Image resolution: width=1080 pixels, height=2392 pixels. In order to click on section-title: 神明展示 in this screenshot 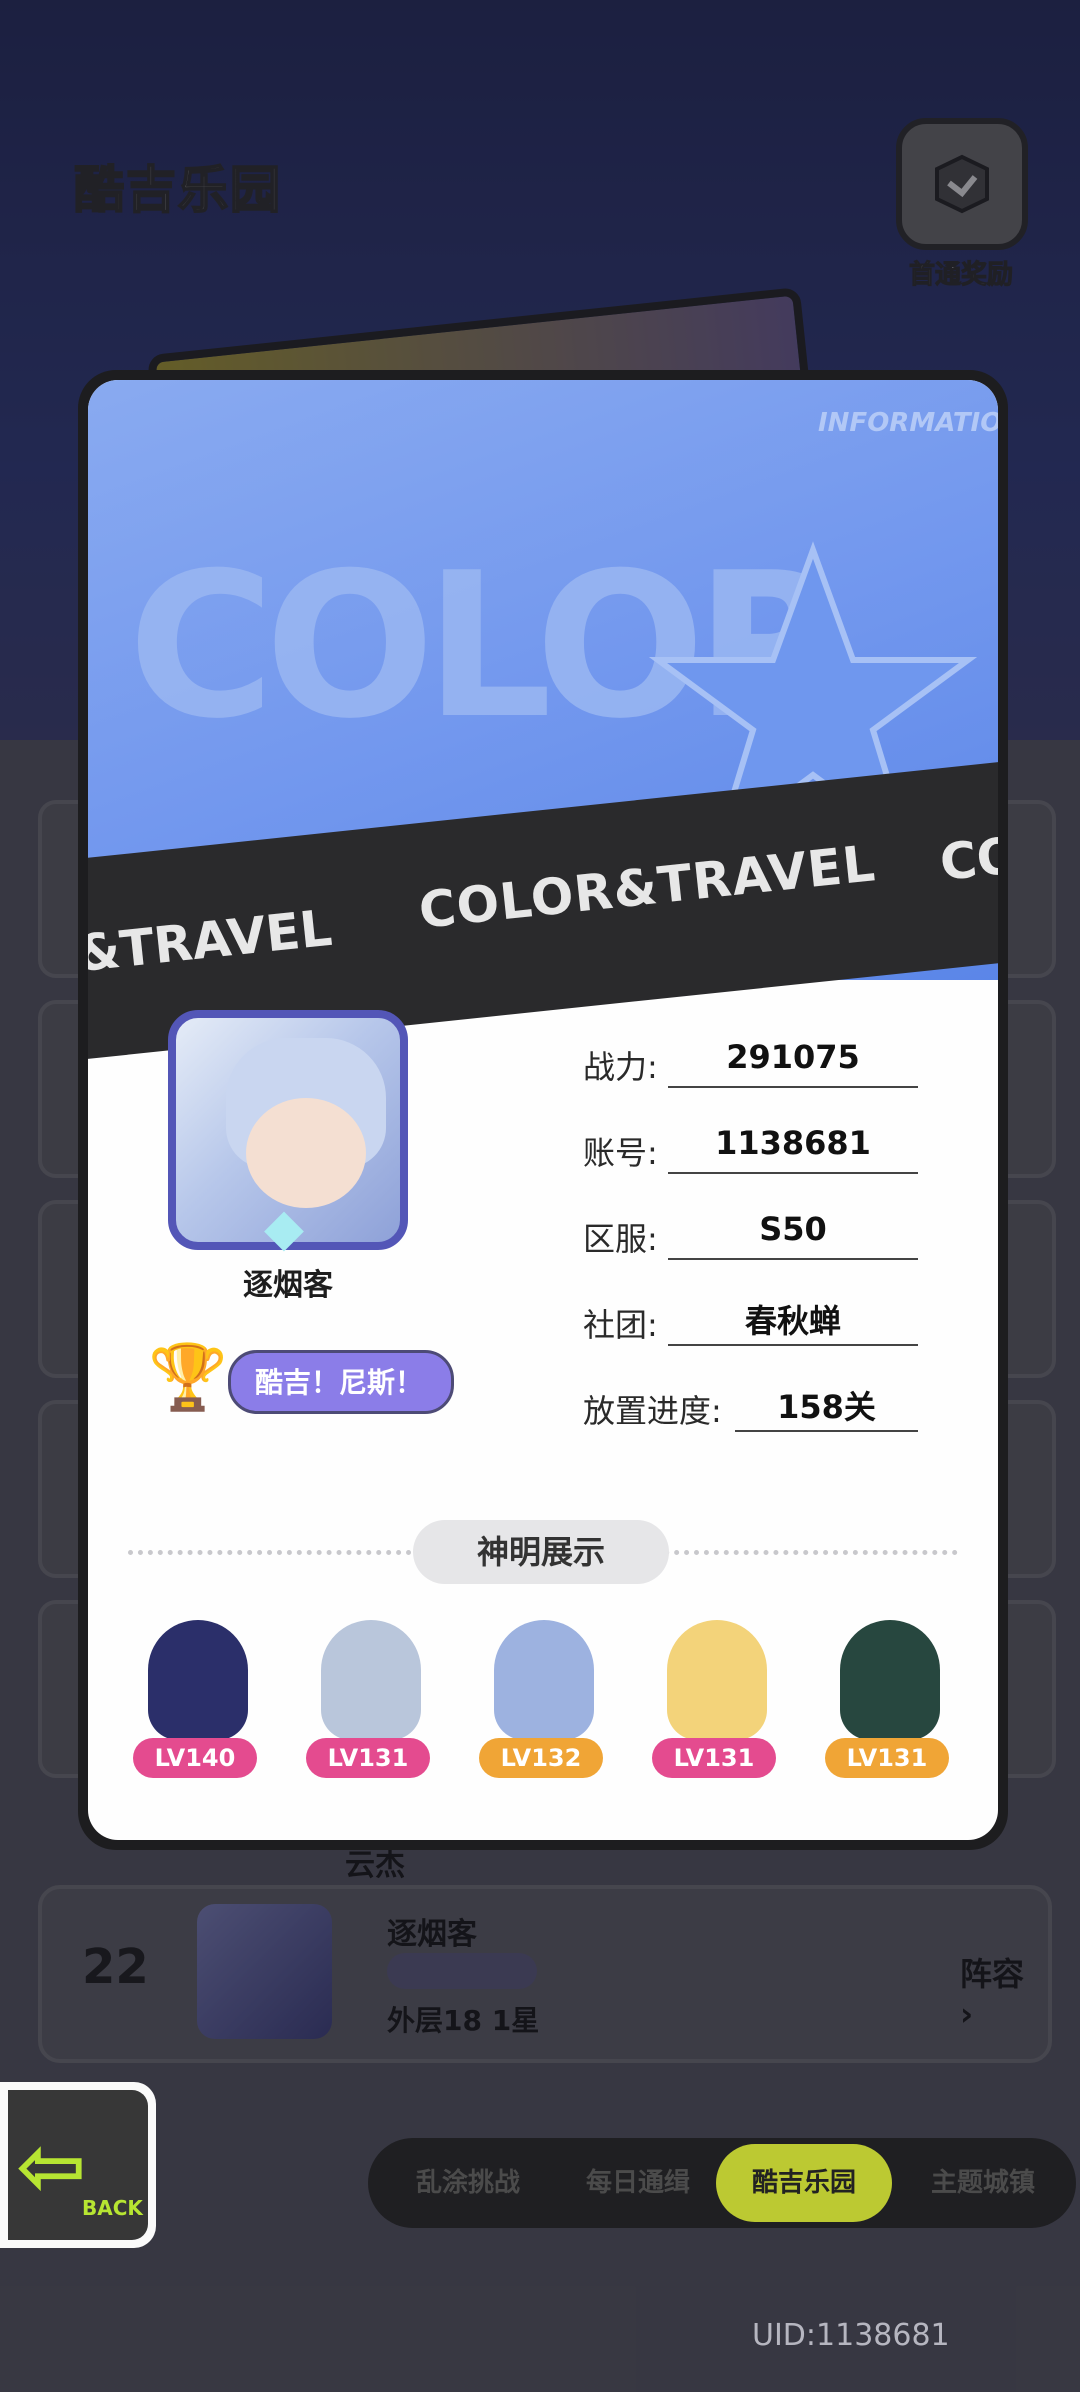, I will do `click(541, 1552)`.